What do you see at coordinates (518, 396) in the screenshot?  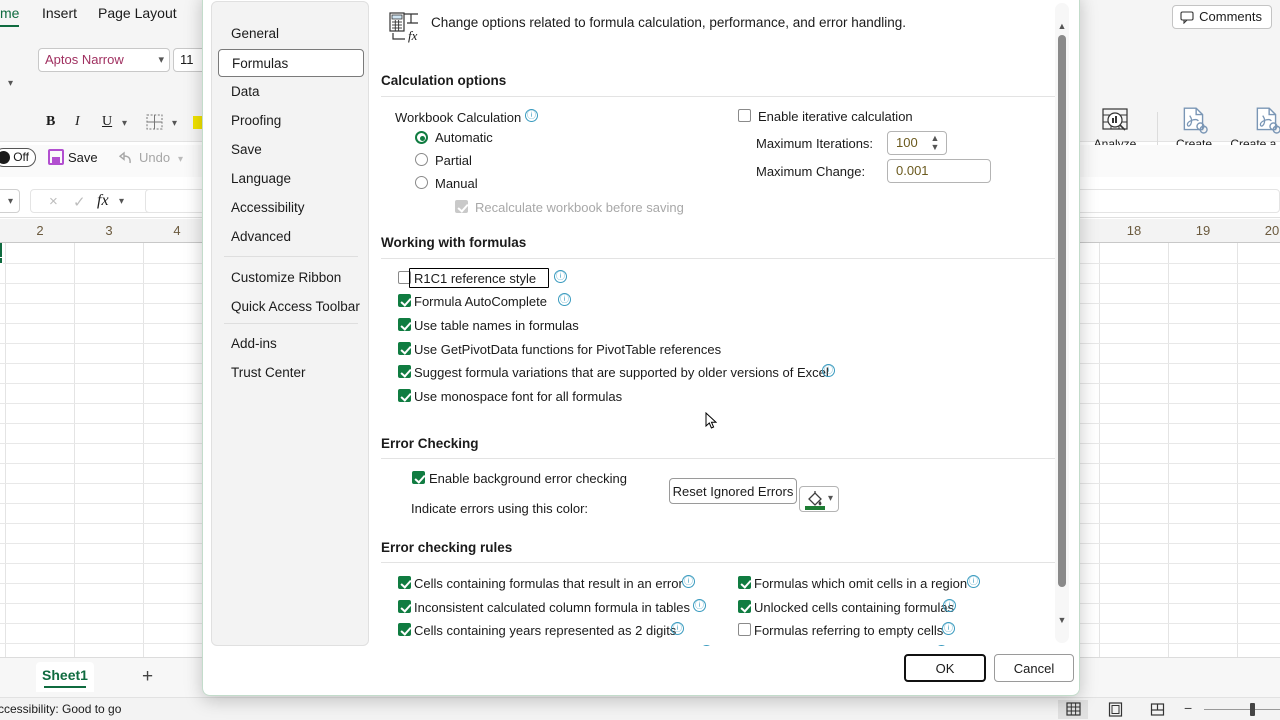 I see `use-monospace-font-label: Use monospace font for all formulas` at bounding box center [518, 396].